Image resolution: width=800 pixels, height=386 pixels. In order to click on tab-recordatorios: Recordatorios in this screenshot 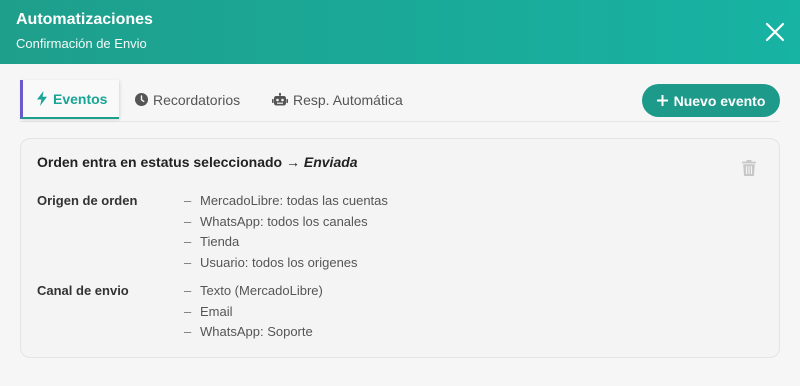, I will do `click(187, 99)`.